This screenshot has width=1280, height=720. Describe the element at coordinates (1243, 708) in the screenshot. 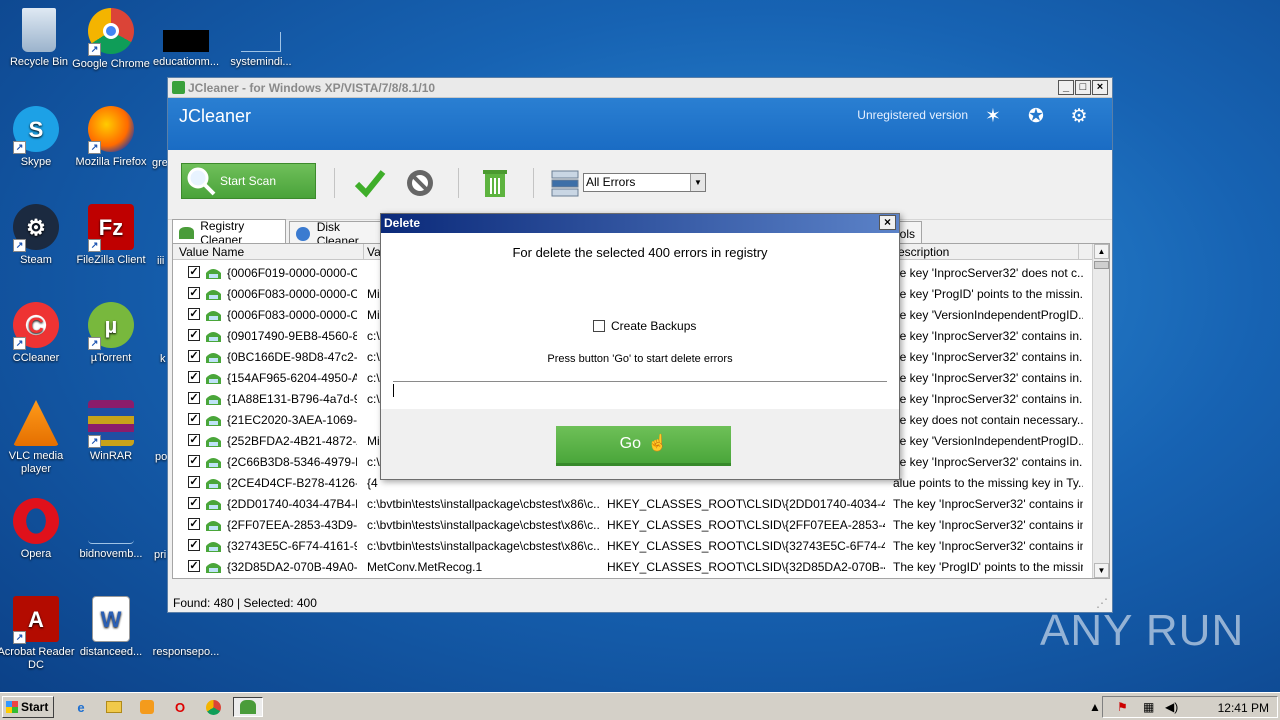

I see `clock: 12:41 PM` at that location.